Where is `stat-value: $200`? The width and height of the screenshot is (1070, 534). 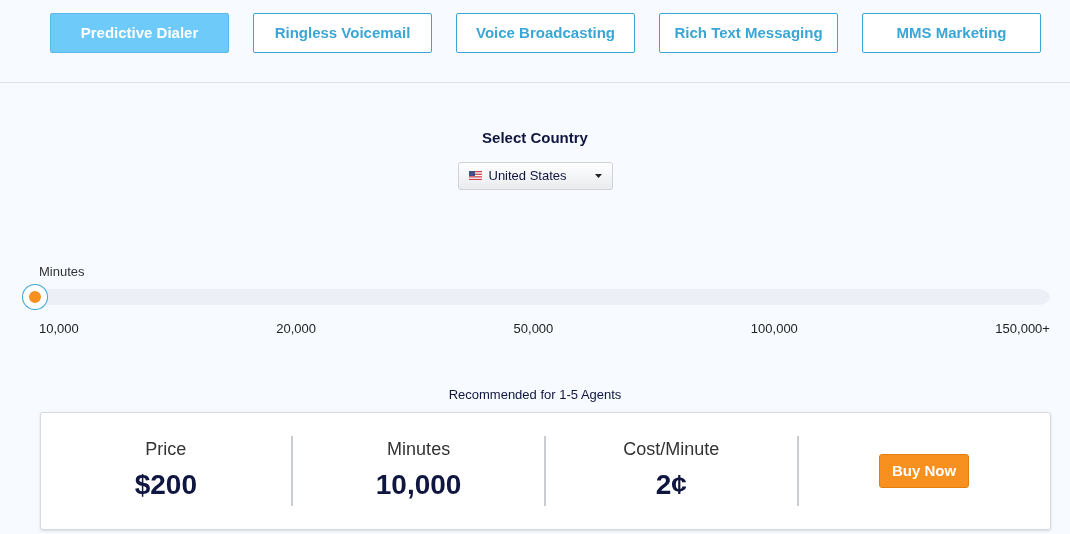 stat-value: $200 is located at coordinates (165, 485).